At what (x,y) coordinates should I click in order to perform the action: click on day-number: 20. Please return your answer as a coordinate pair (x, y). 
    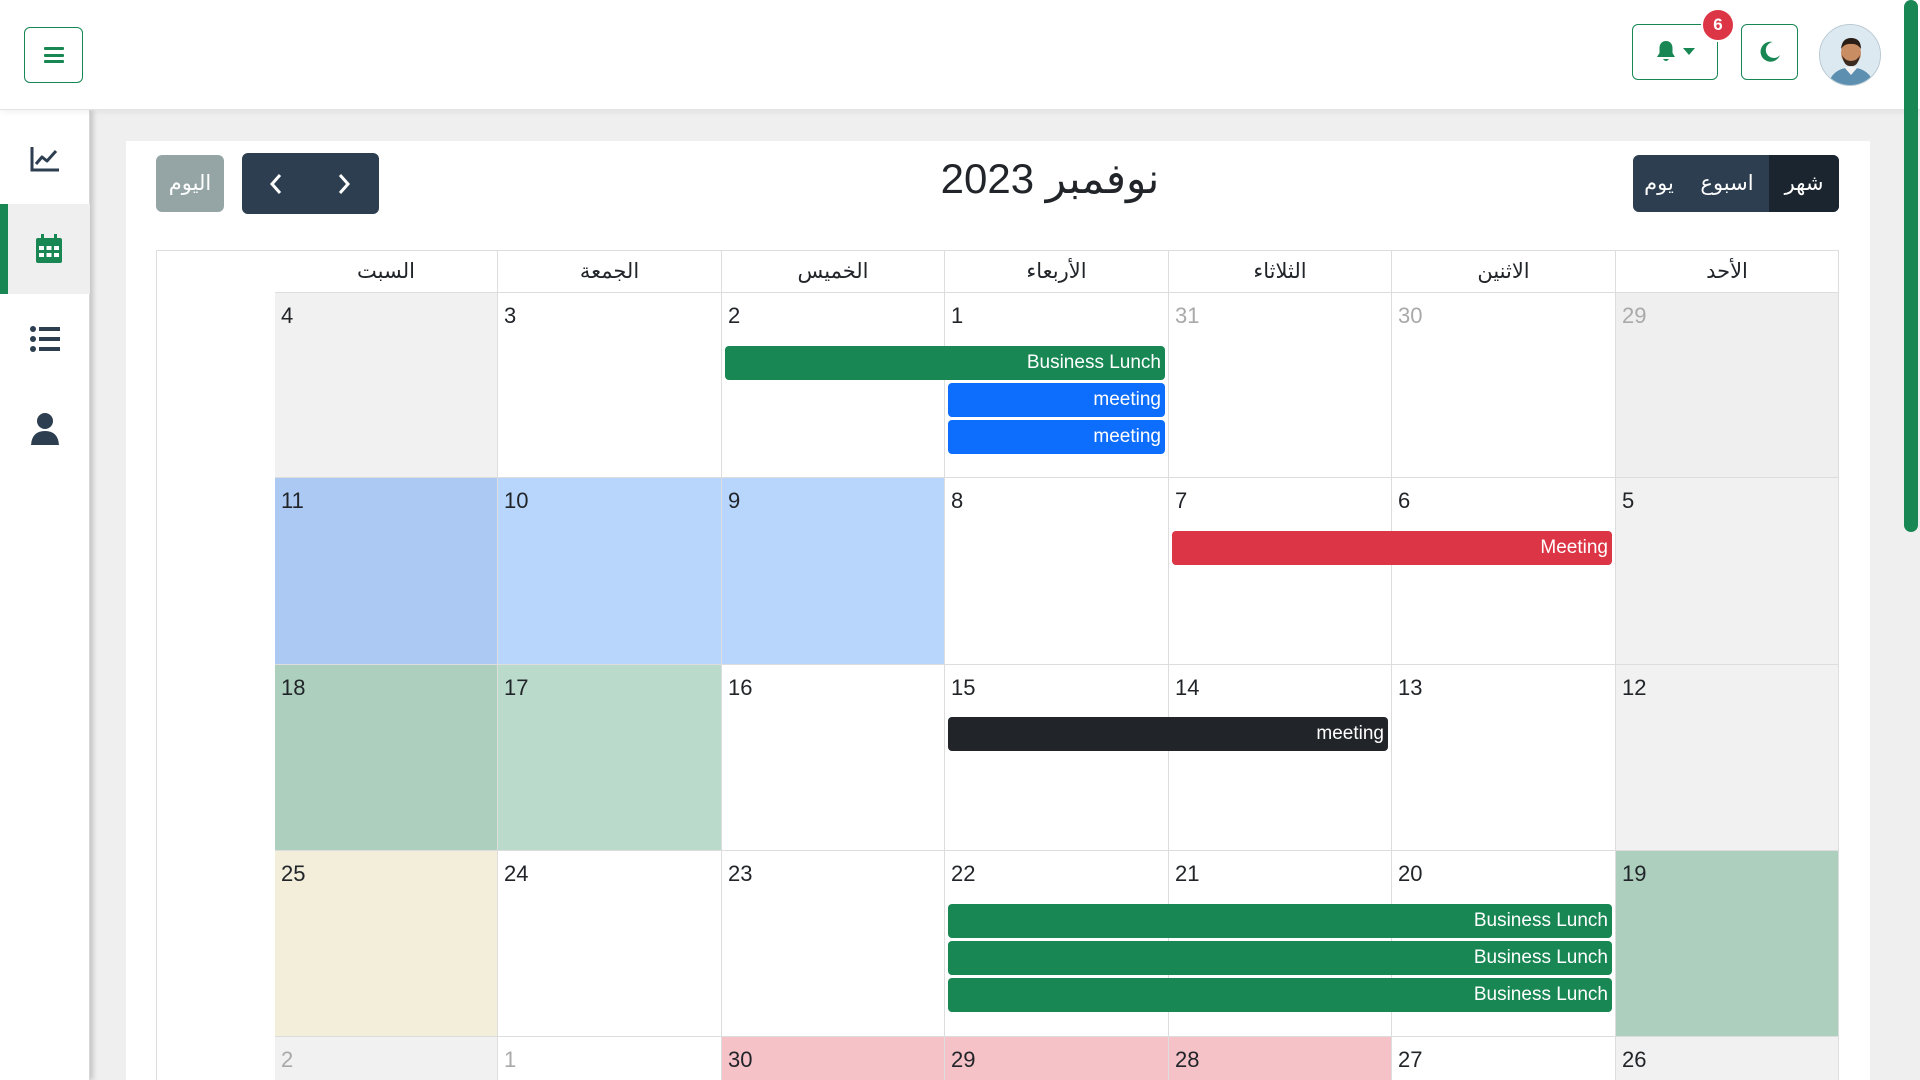
    Looking at the image, I should click on (1410, 873).